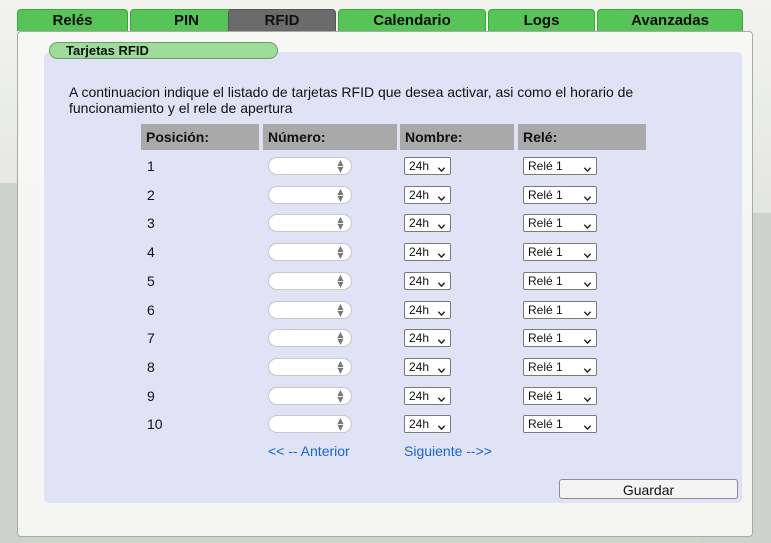  What do you see at coordinates (151, 309) in the screenshot?
I see `row-position: 6` at bounding box center [151, 309].